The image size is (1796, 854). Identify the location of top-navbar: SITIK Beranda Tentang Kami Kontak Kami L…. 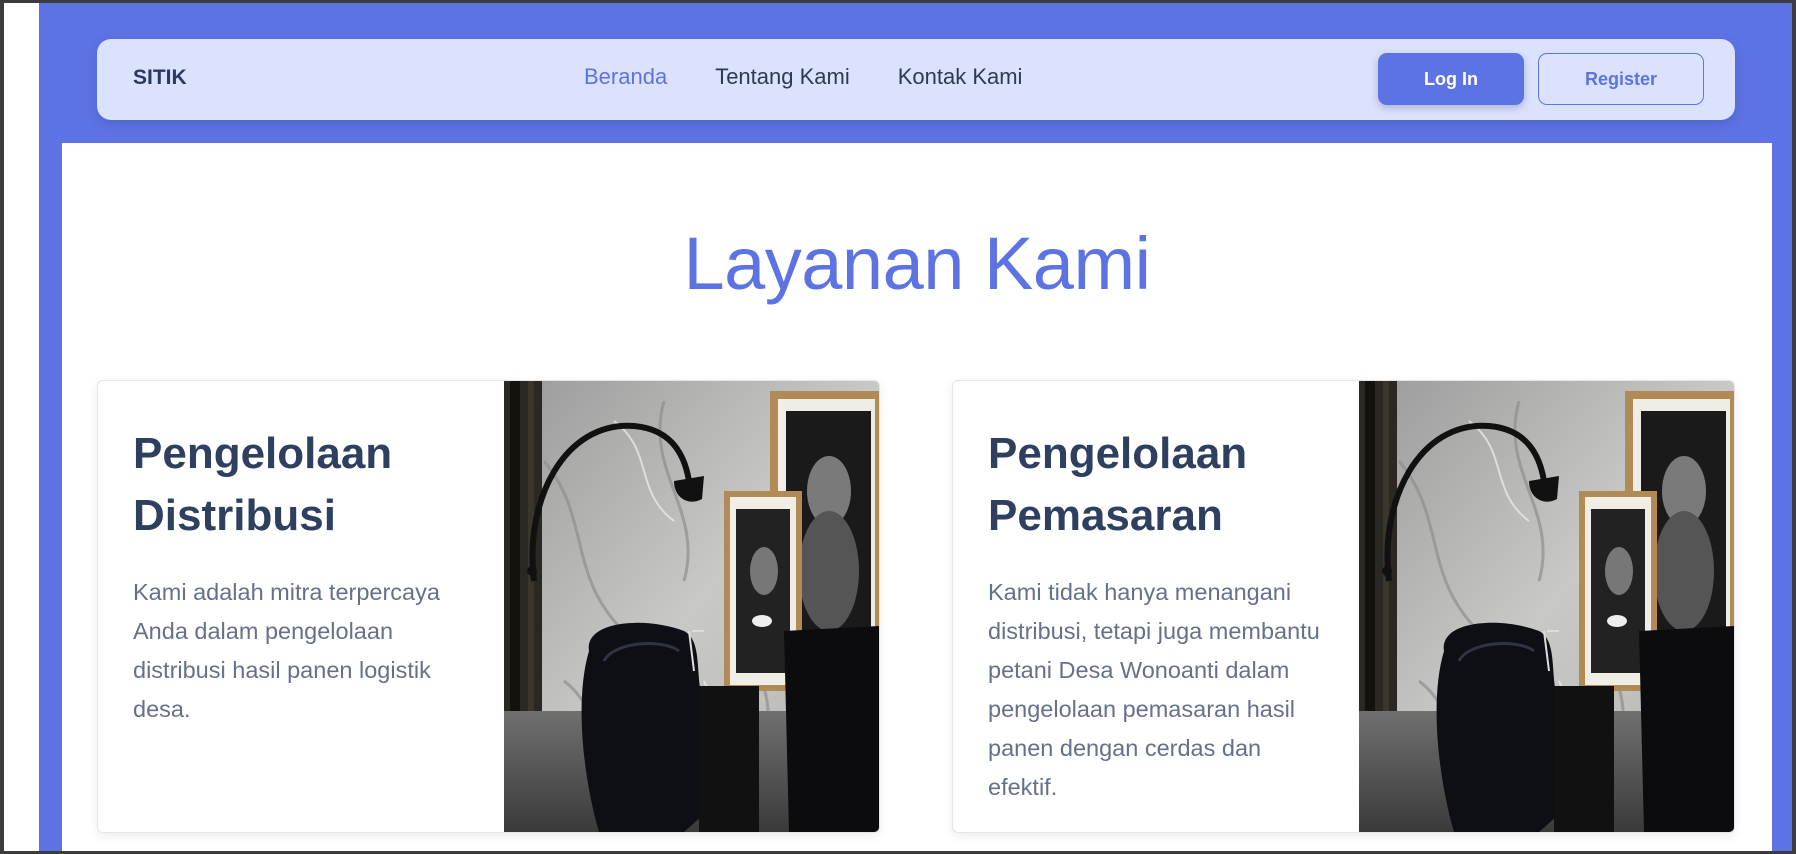
(916, 79).